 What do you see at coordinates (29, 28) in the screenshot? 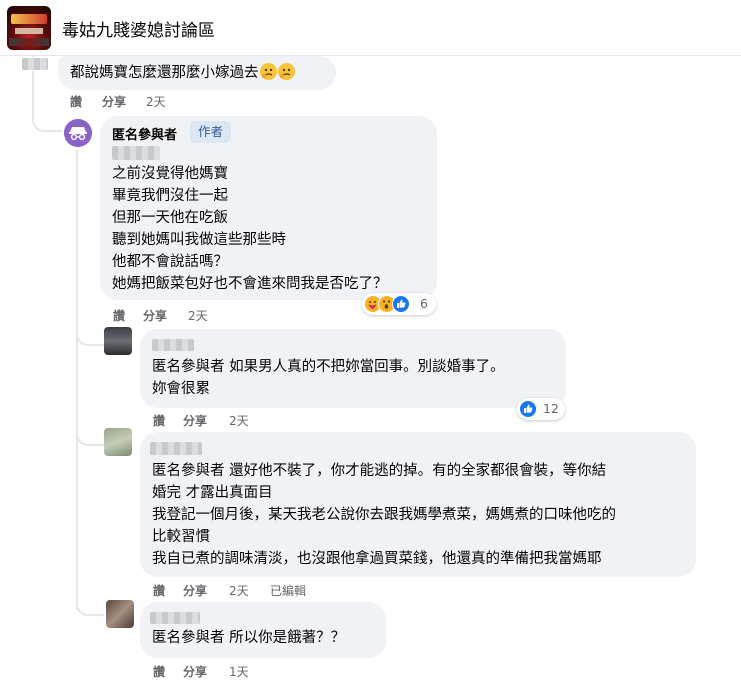
I see `group-avatar` at bounding box center [29, 28].